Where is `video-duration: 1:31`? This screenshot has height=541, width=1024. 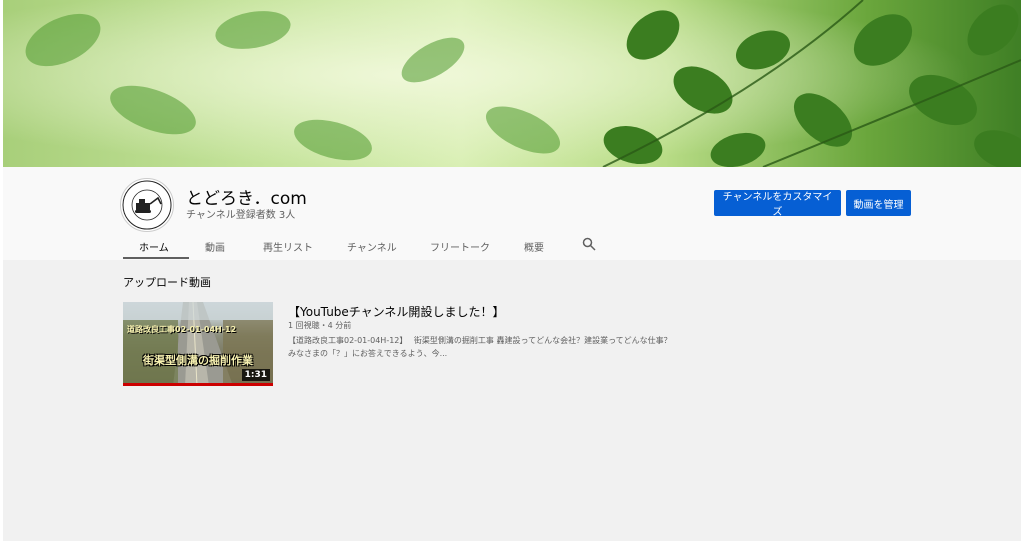
video-duration: 1:31 is located at coordinates (255, 375).